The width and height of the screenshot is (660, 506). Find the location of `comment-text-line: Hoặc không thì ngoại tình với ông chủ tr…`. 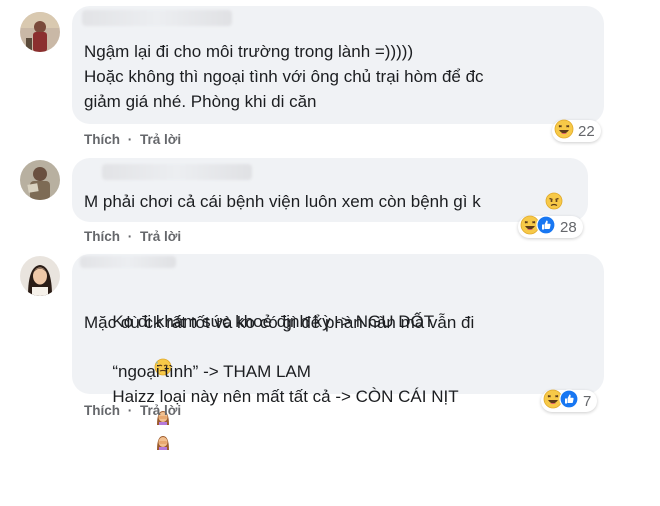

comment-text-line: Hoặc không thì ngoại tình với ông chủ tr… is located at coordinates (284, 76).